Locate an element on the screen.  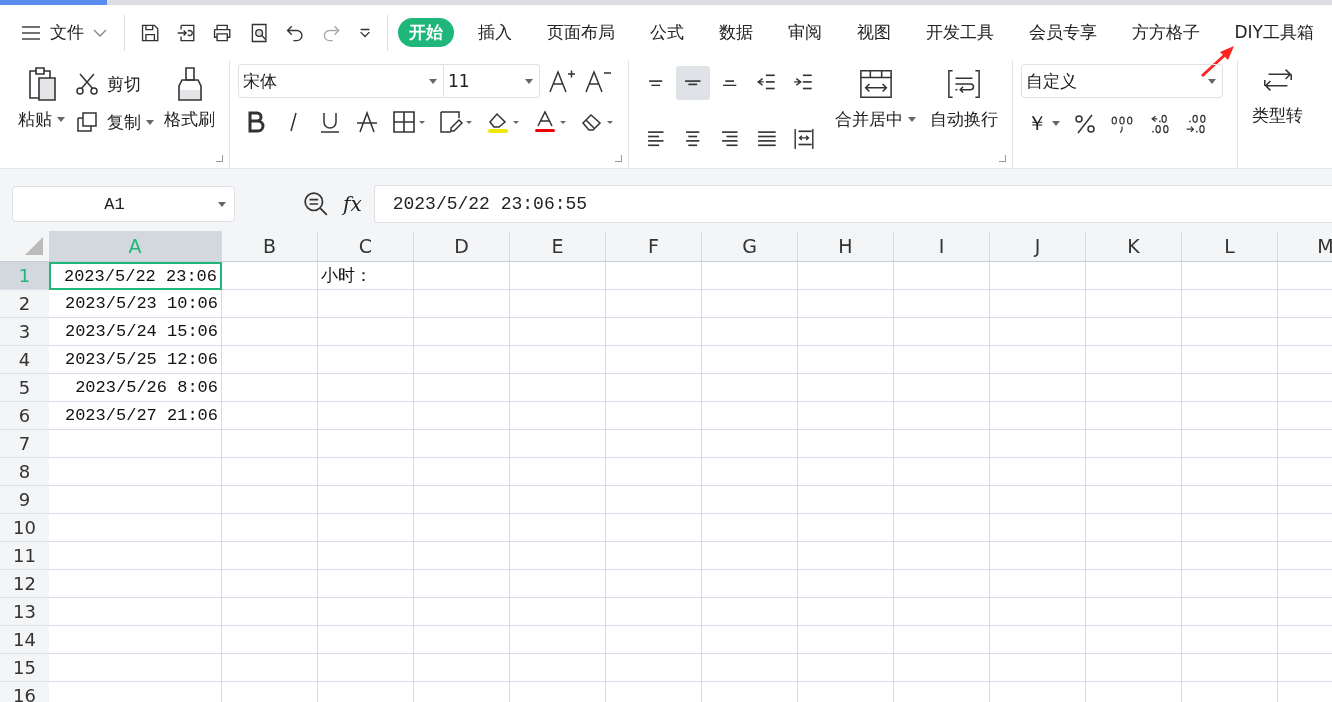
column-header: C is located at coordinates (366, 246).